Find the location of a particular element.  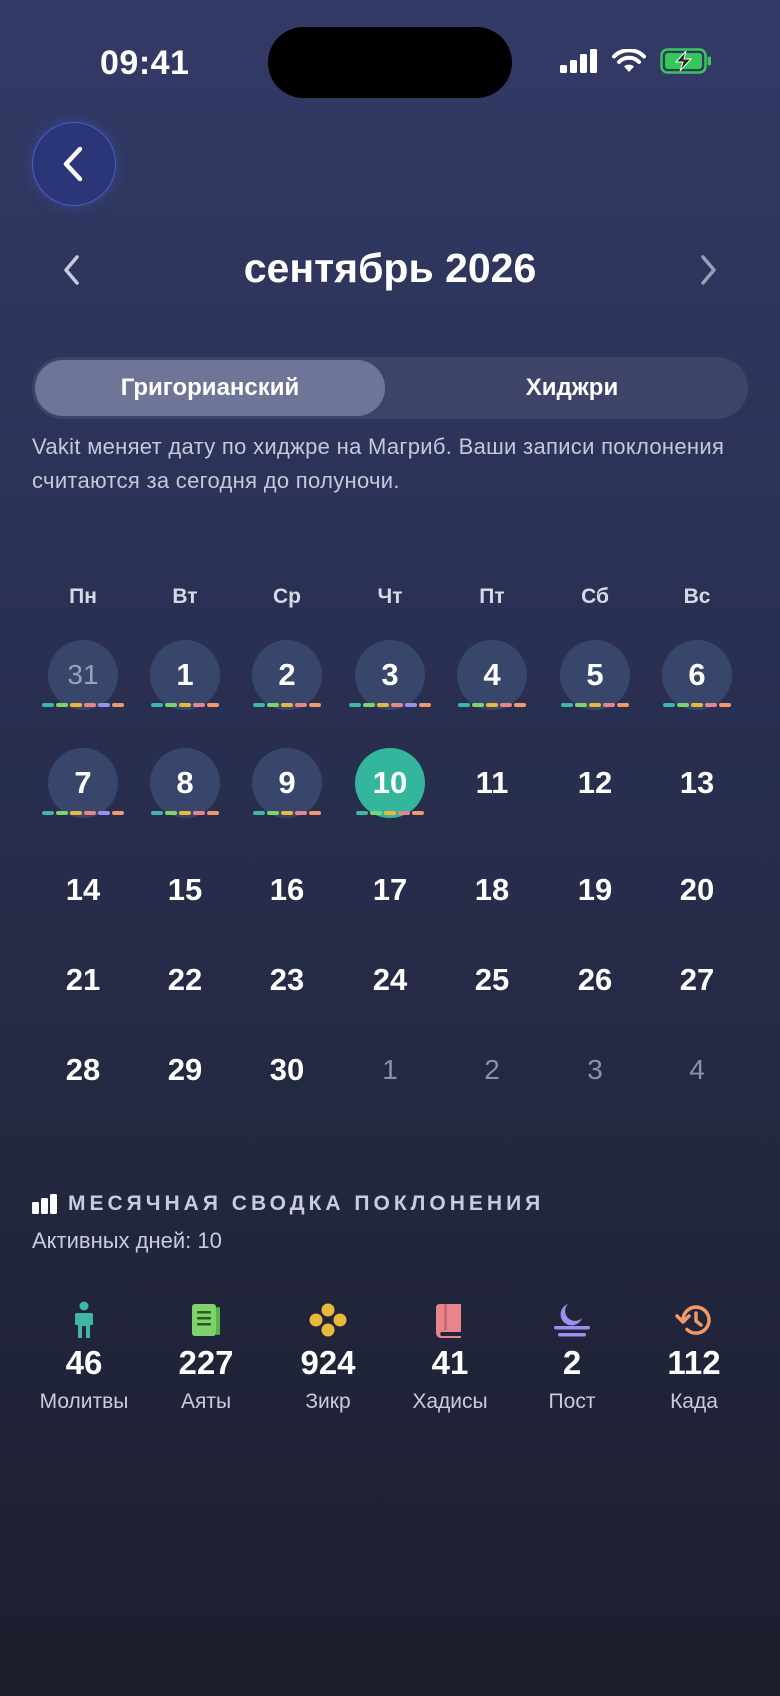

next-month-button is located at coordinates (708, 270).